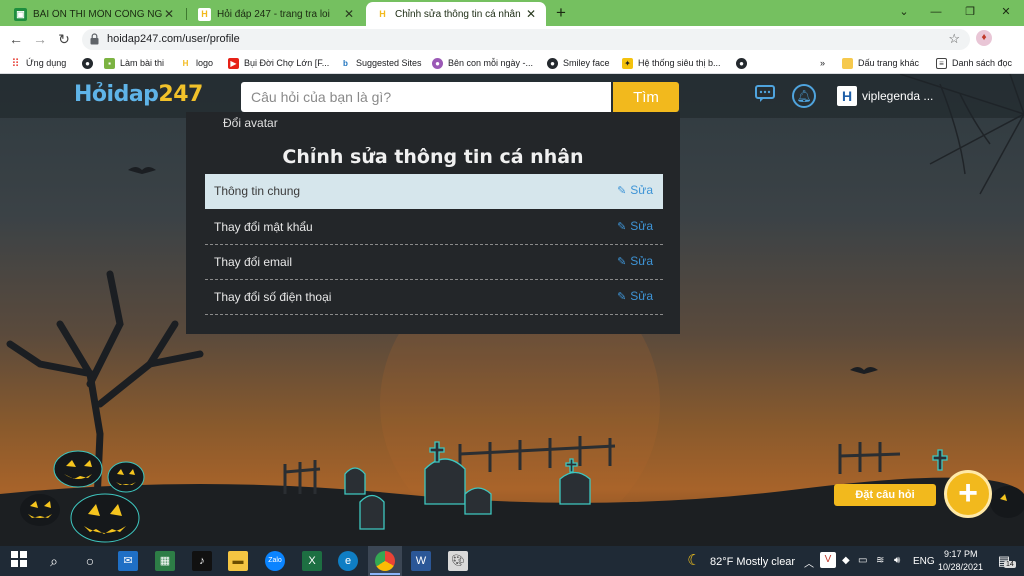 The width and height of the screenshot is (1024, 576). I want to click on word-icon: W, so click(421, 561).